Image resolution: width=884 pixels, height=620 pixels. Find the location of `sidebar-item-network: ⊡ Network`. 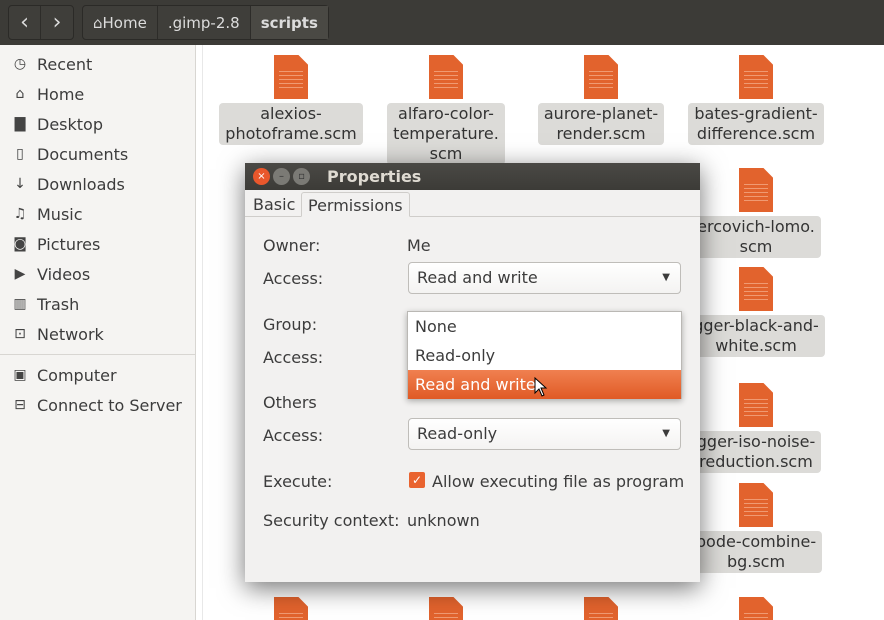

sidebar-item-network: ⊡ Network is located at coordinates (97, 334).